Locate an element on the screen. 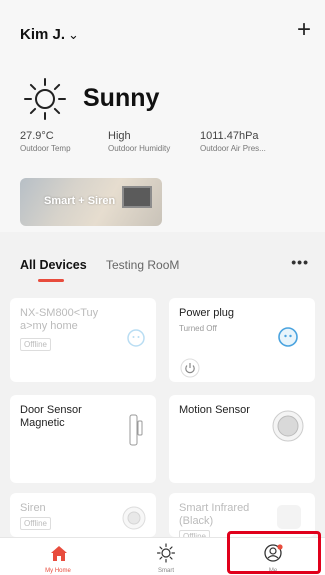 The image size is (325, 575). infrared-icon is located at coordinates (289, 517).